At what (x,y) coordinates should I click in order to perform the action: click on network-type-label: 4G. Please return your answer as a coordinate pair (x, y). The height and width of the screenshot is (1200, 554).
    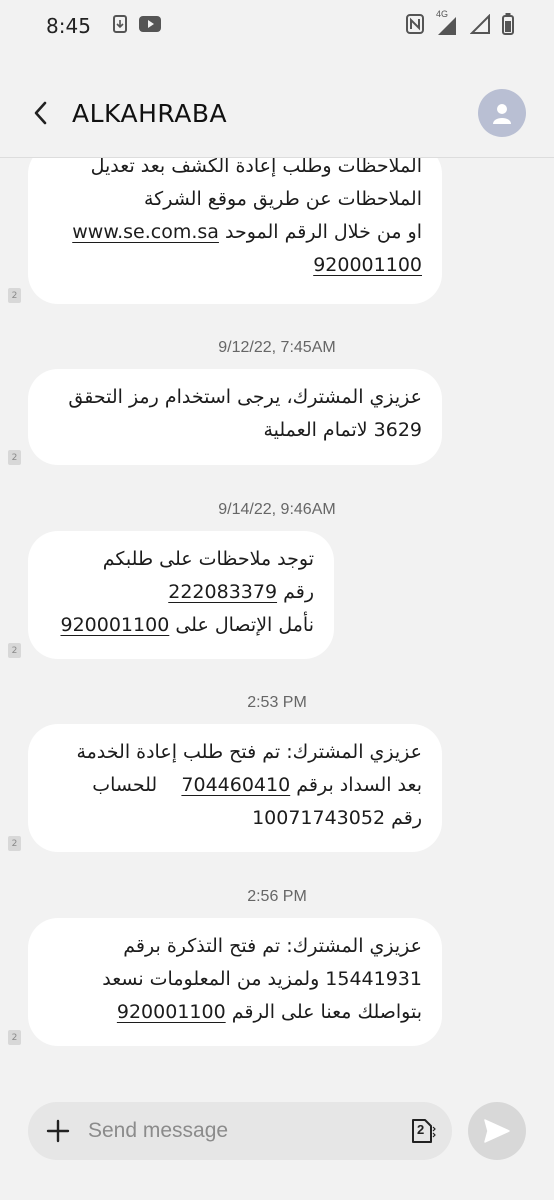
    Looking at the image, I should click on (442, 14).